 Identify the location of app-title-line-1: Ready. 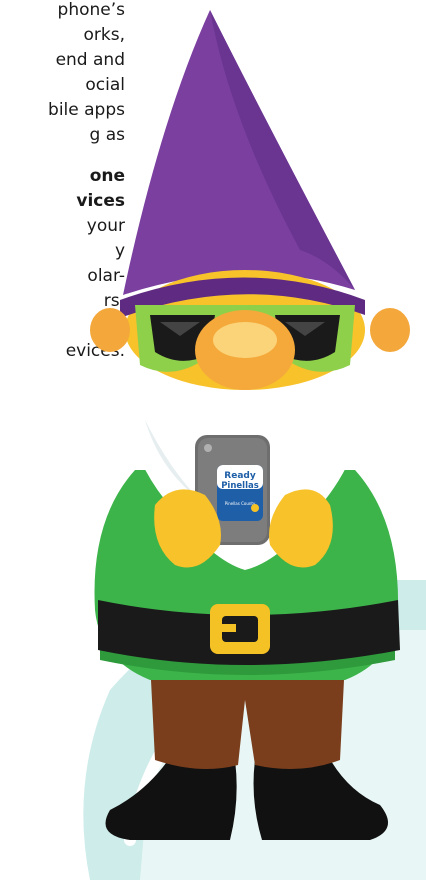
(240, 476).